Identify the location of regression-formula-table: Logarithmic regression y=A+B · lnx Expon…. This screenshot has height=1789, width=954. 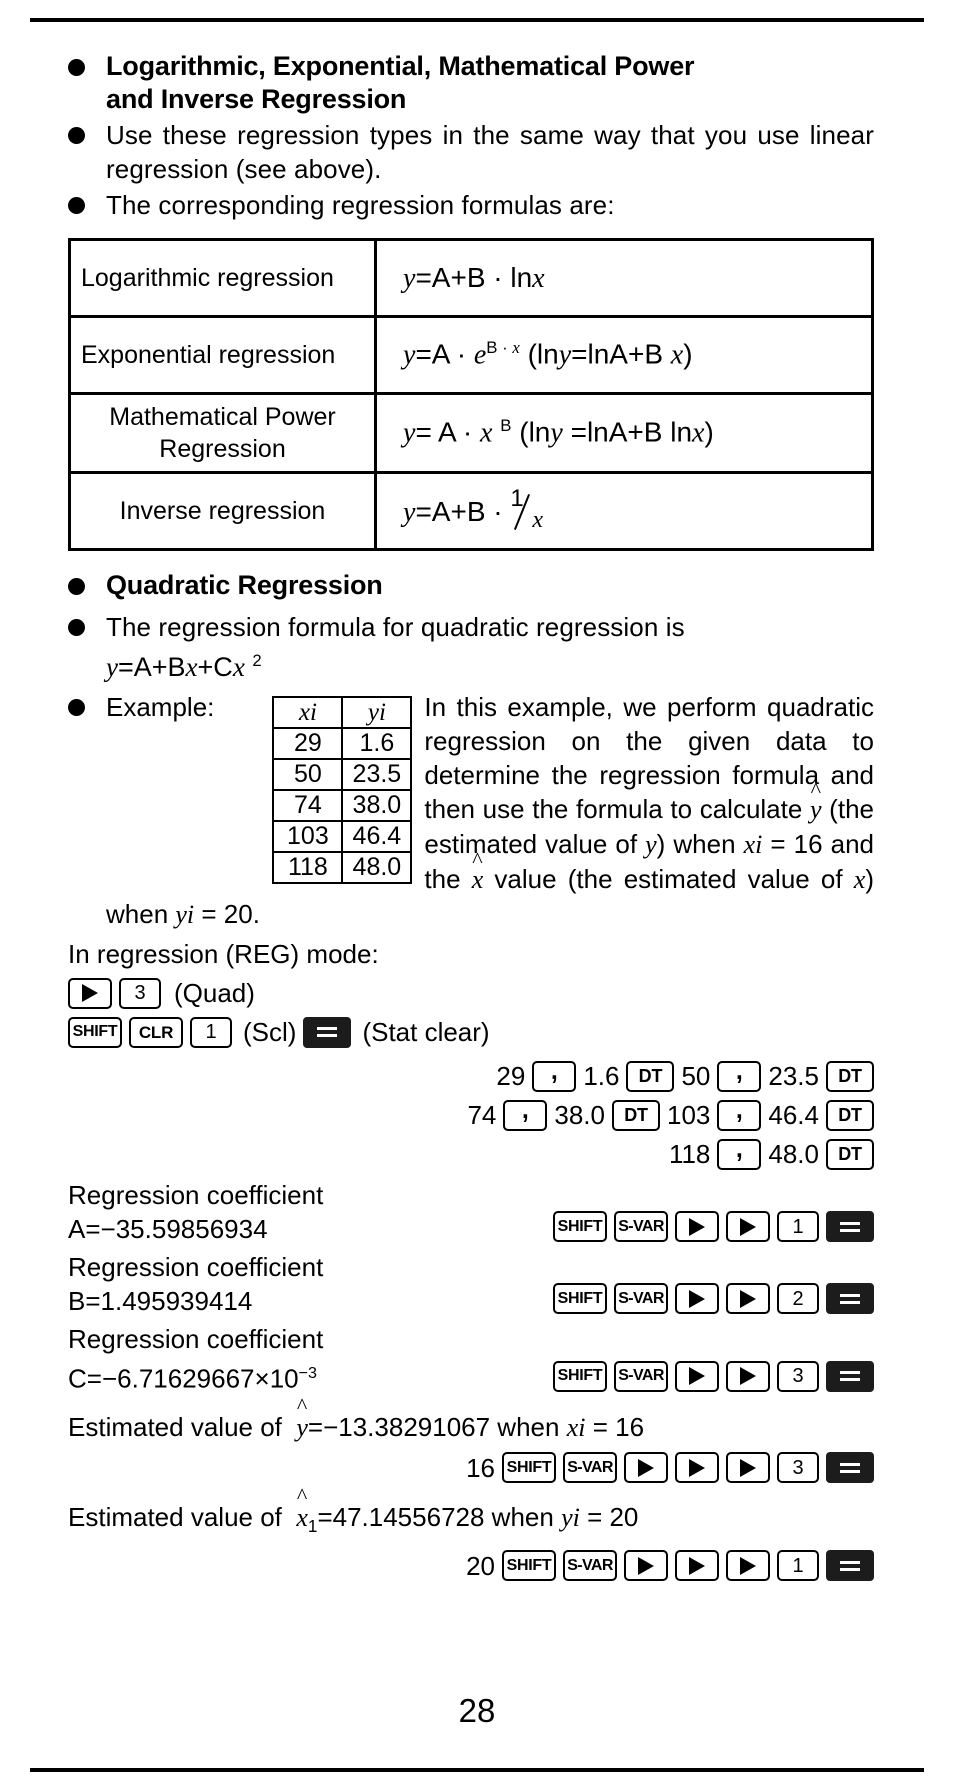
(471, 394).